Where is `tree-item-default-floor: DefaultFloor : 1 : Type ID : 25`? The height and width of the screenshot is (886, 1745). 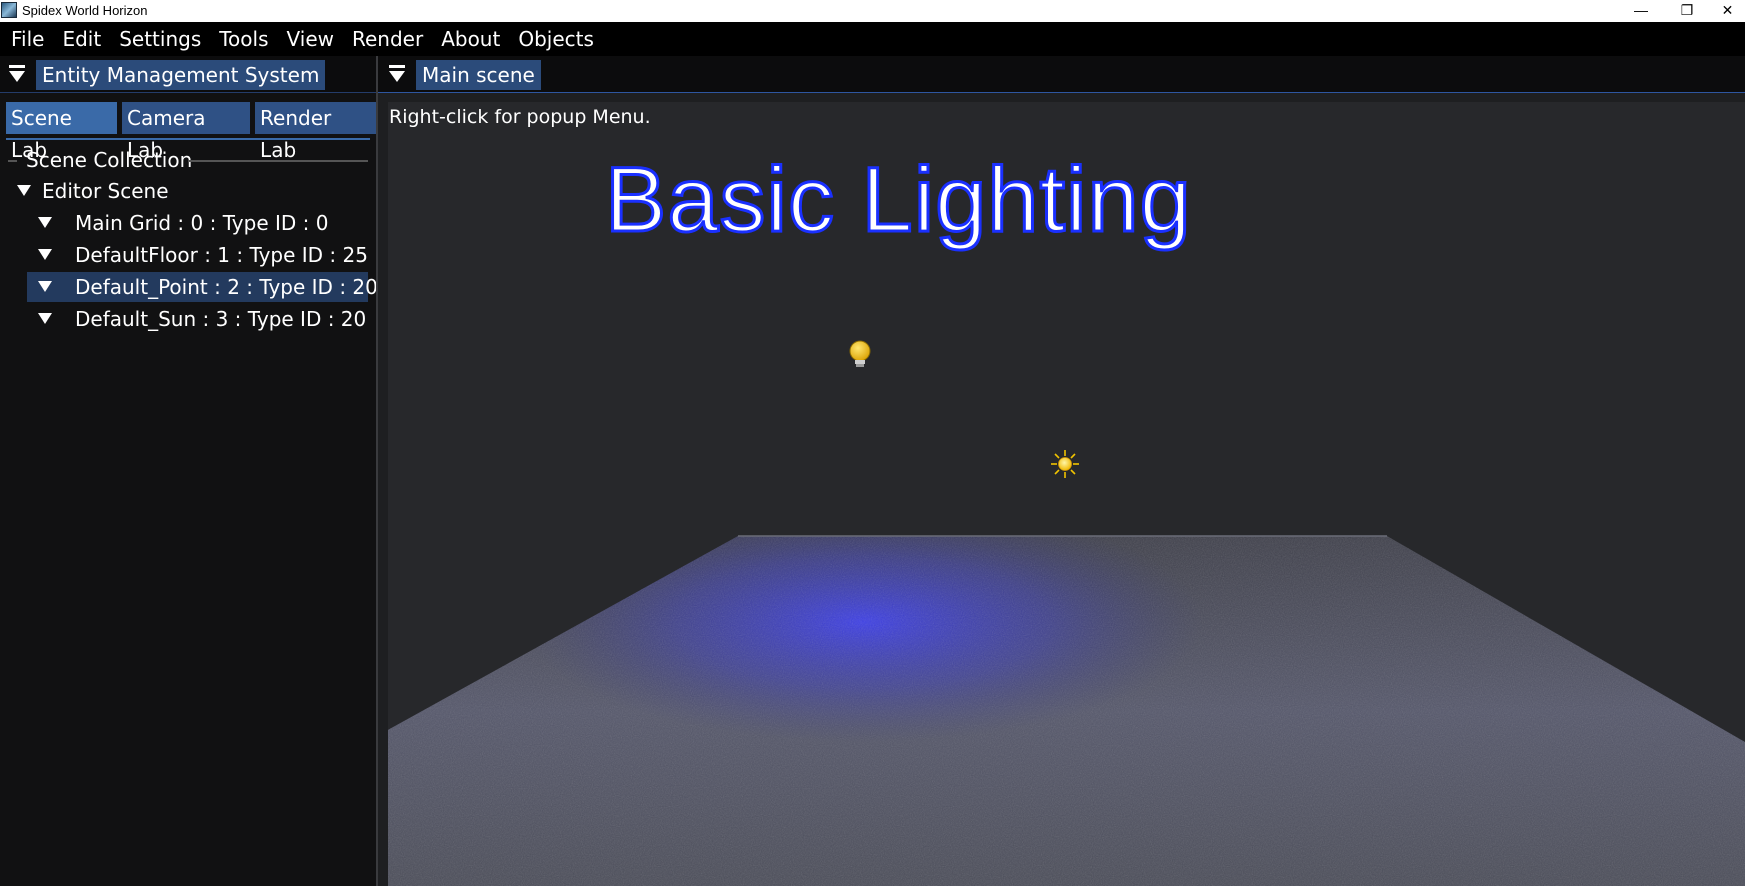
tree-item-default-floor: DefaultFloor : 1 : Type ID : 25 is located at coordinates (188, 255).